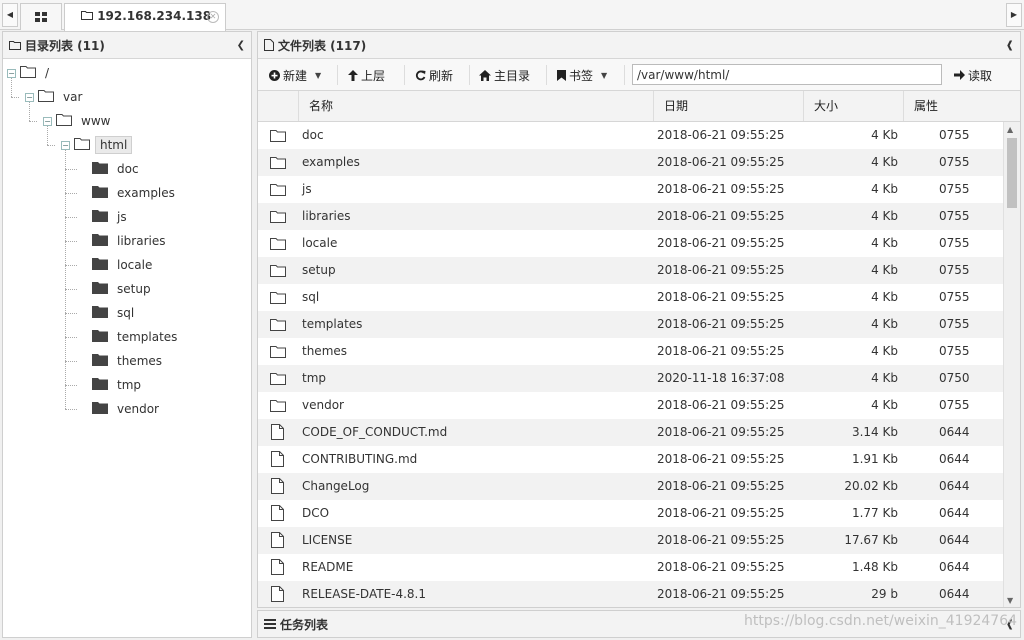 Image resolution: width=1024 pixels, height=640 pixels. What do you see at coordinates (314, 378) in the screenshot?
I see `file-name: tmp` at bounding box center [314, 378].